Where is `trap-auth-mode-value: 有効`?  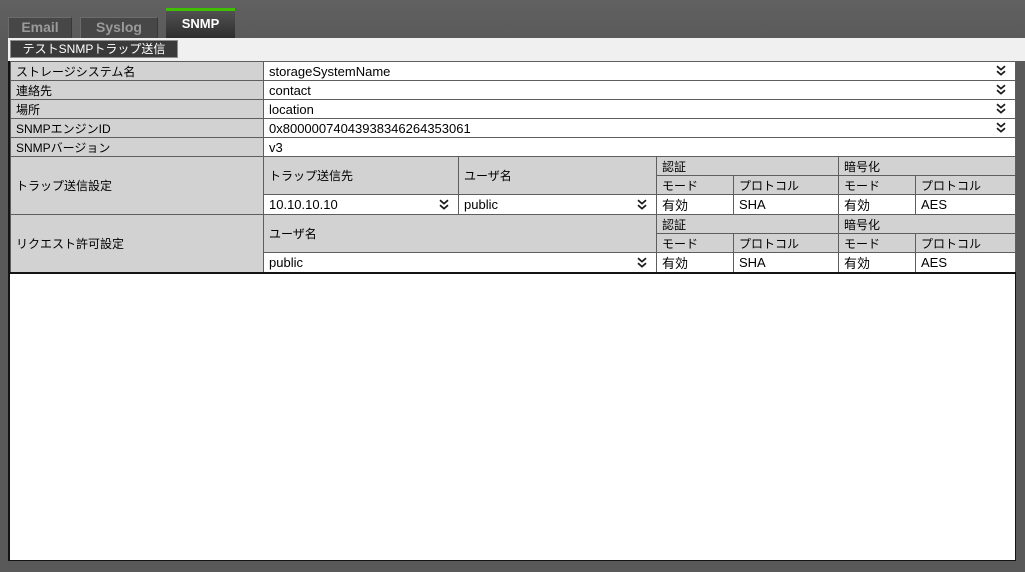 trap-auth-mode-value: 有効 is located at coordinates (695, 204).